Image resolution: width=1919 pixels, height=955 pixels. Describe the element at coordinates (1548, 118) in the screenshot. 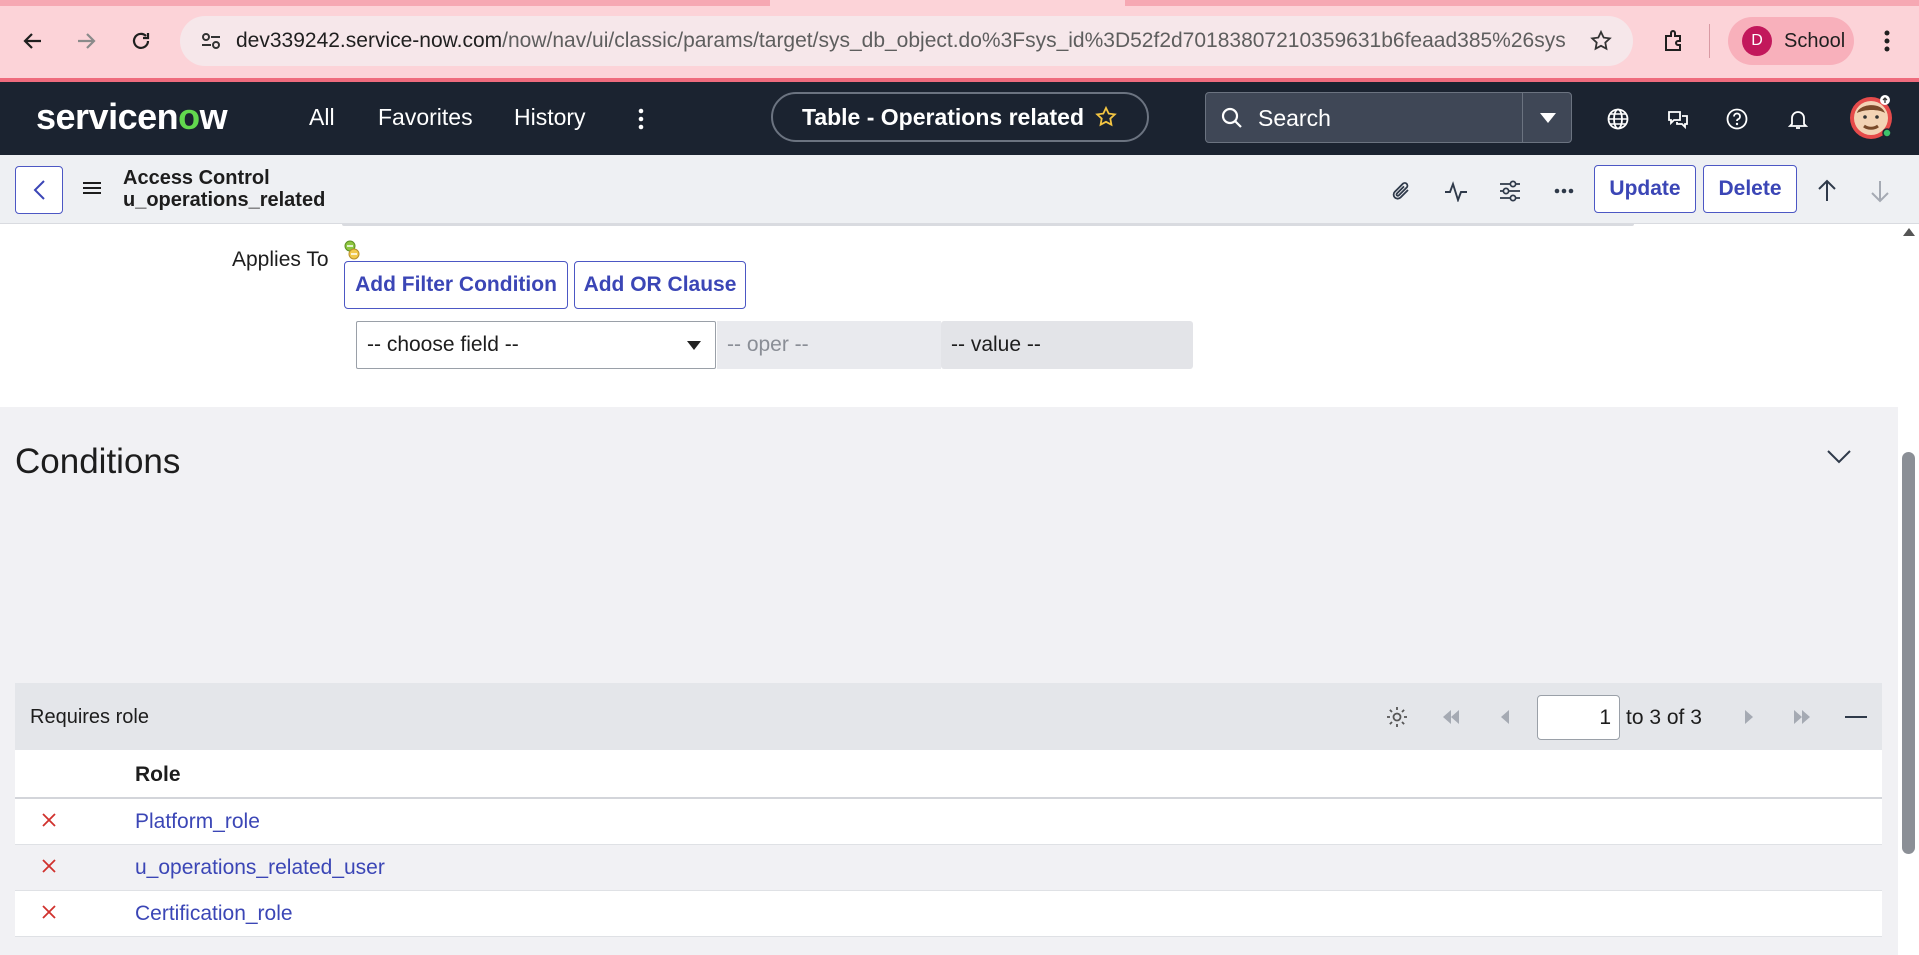

I see `search-scope-dropdown-icon` at that location.